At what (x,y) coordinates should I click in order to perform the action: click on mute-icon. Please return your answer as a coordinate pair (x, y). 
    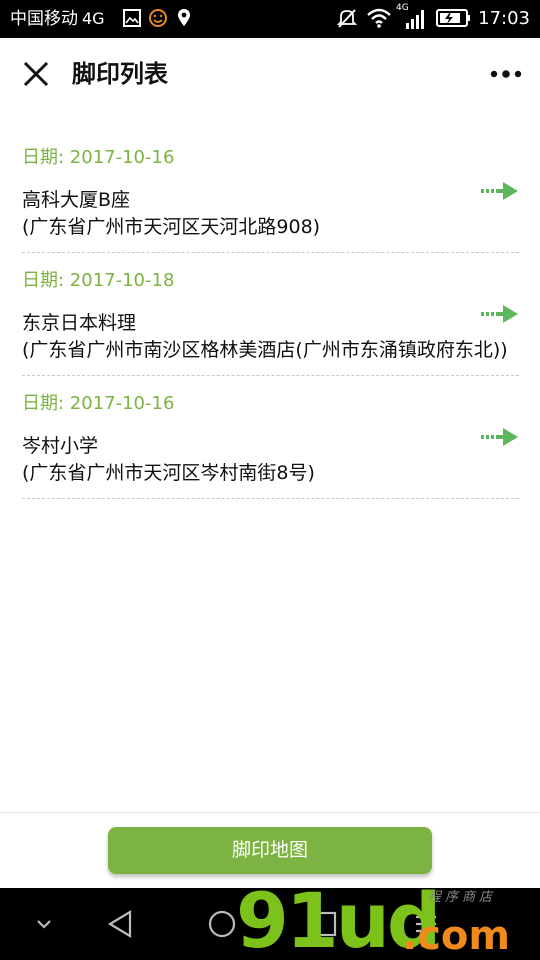
    Looking at the image, I should click on (347, 18).